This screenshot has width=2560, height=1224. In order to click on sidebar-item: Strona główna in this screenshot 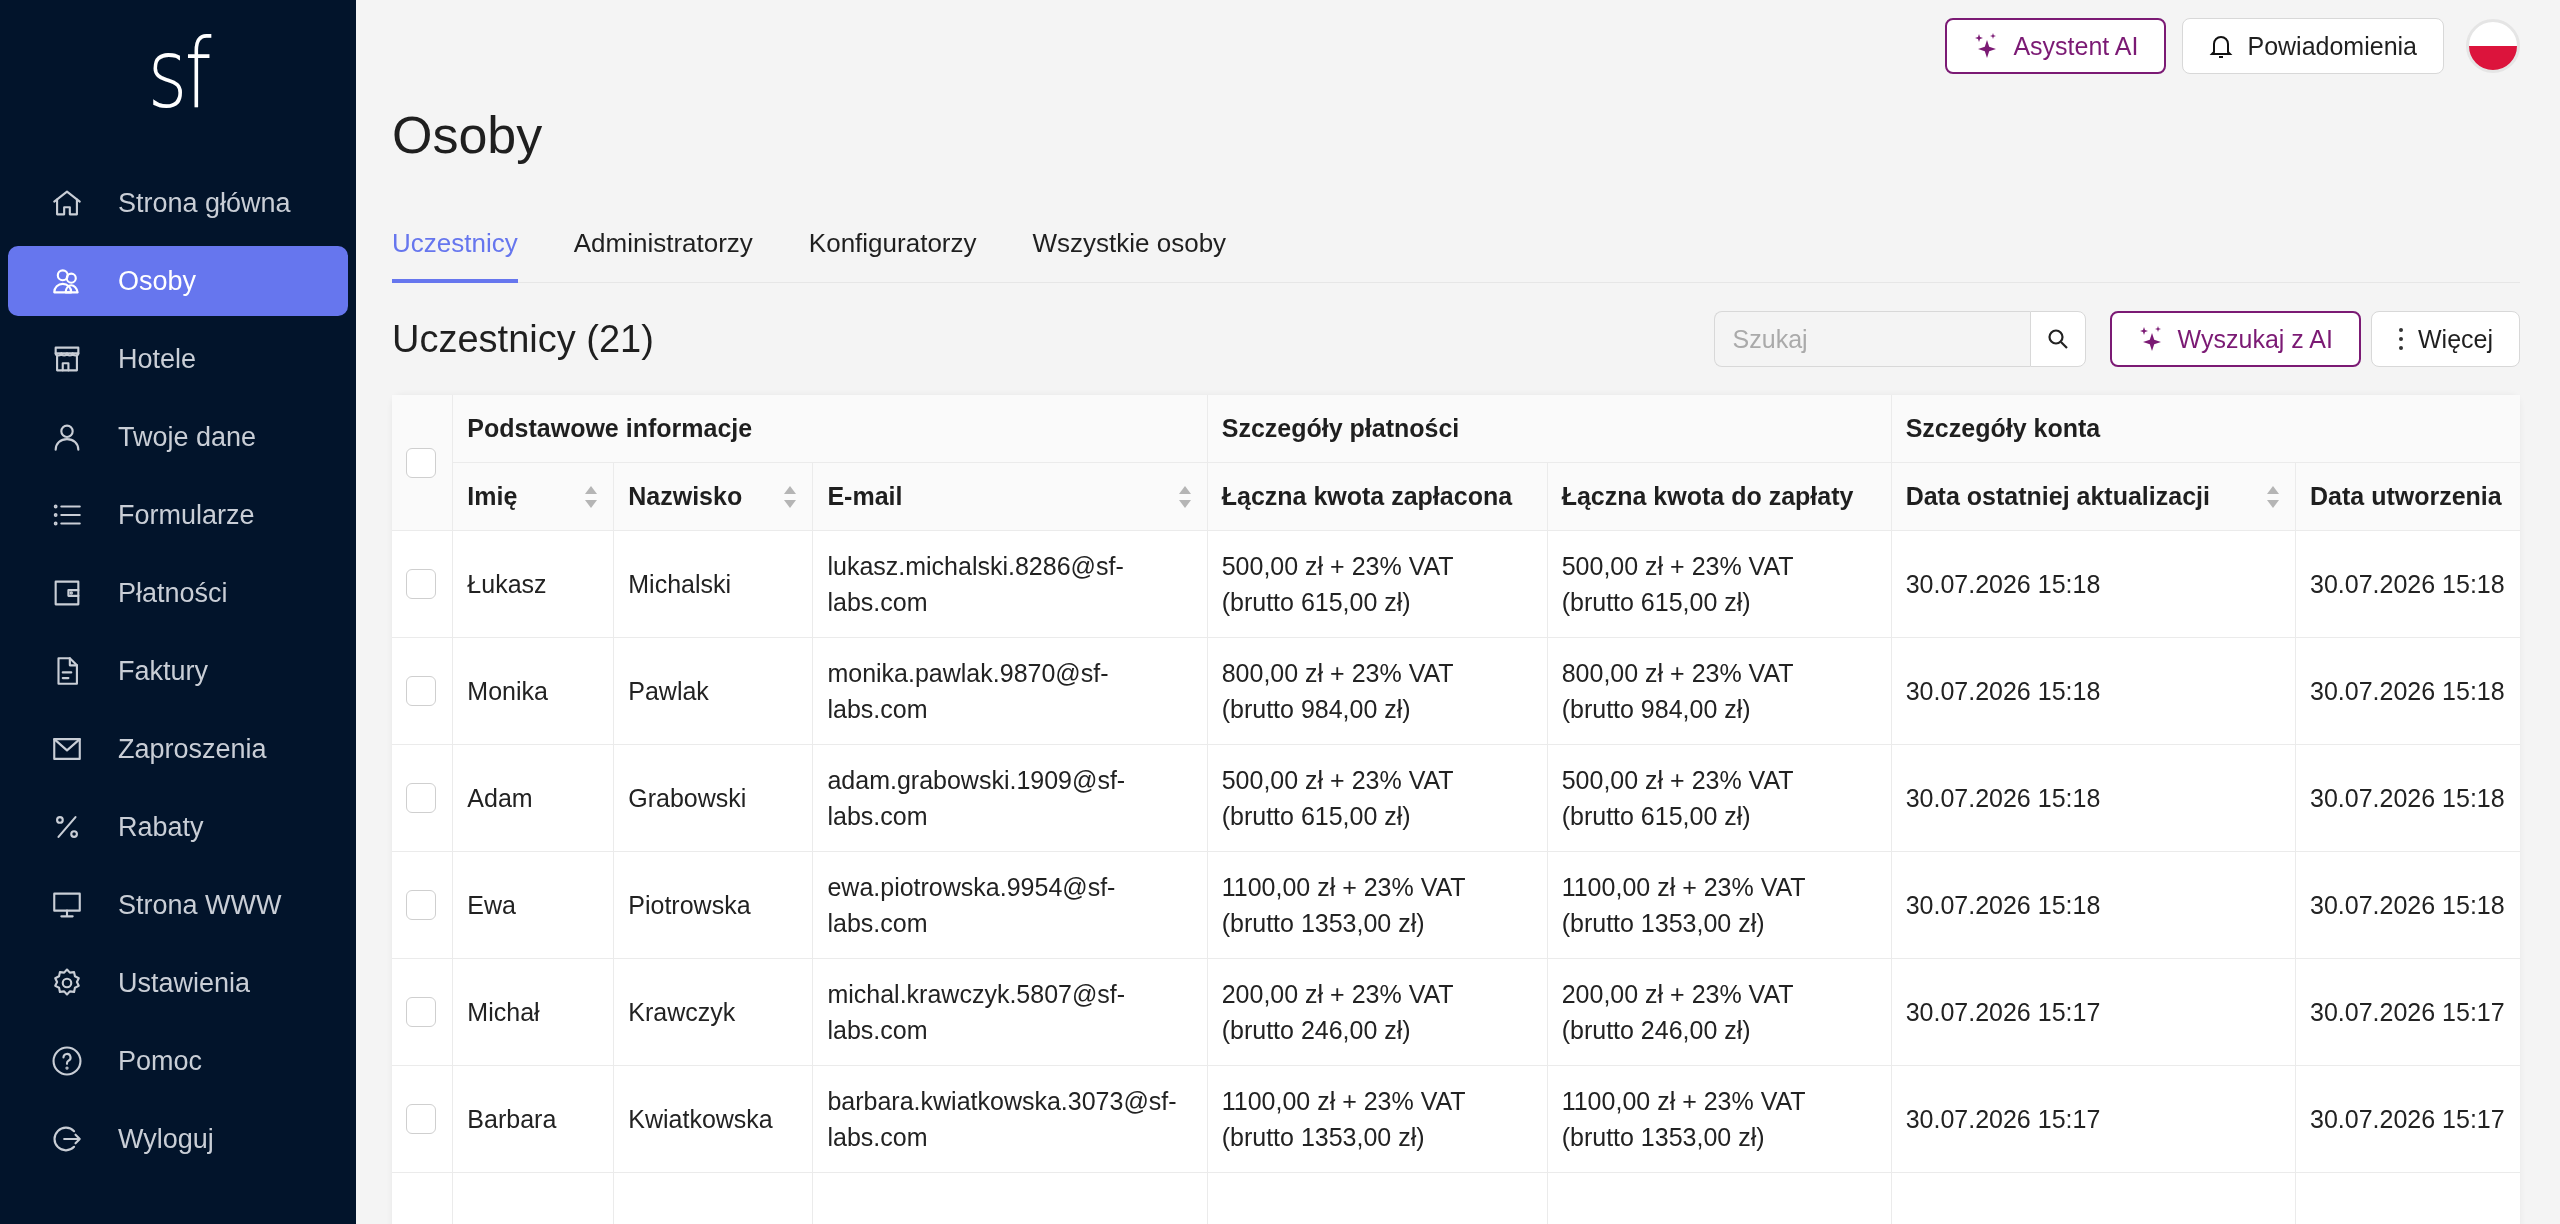, I will do `click(178, 203)`.